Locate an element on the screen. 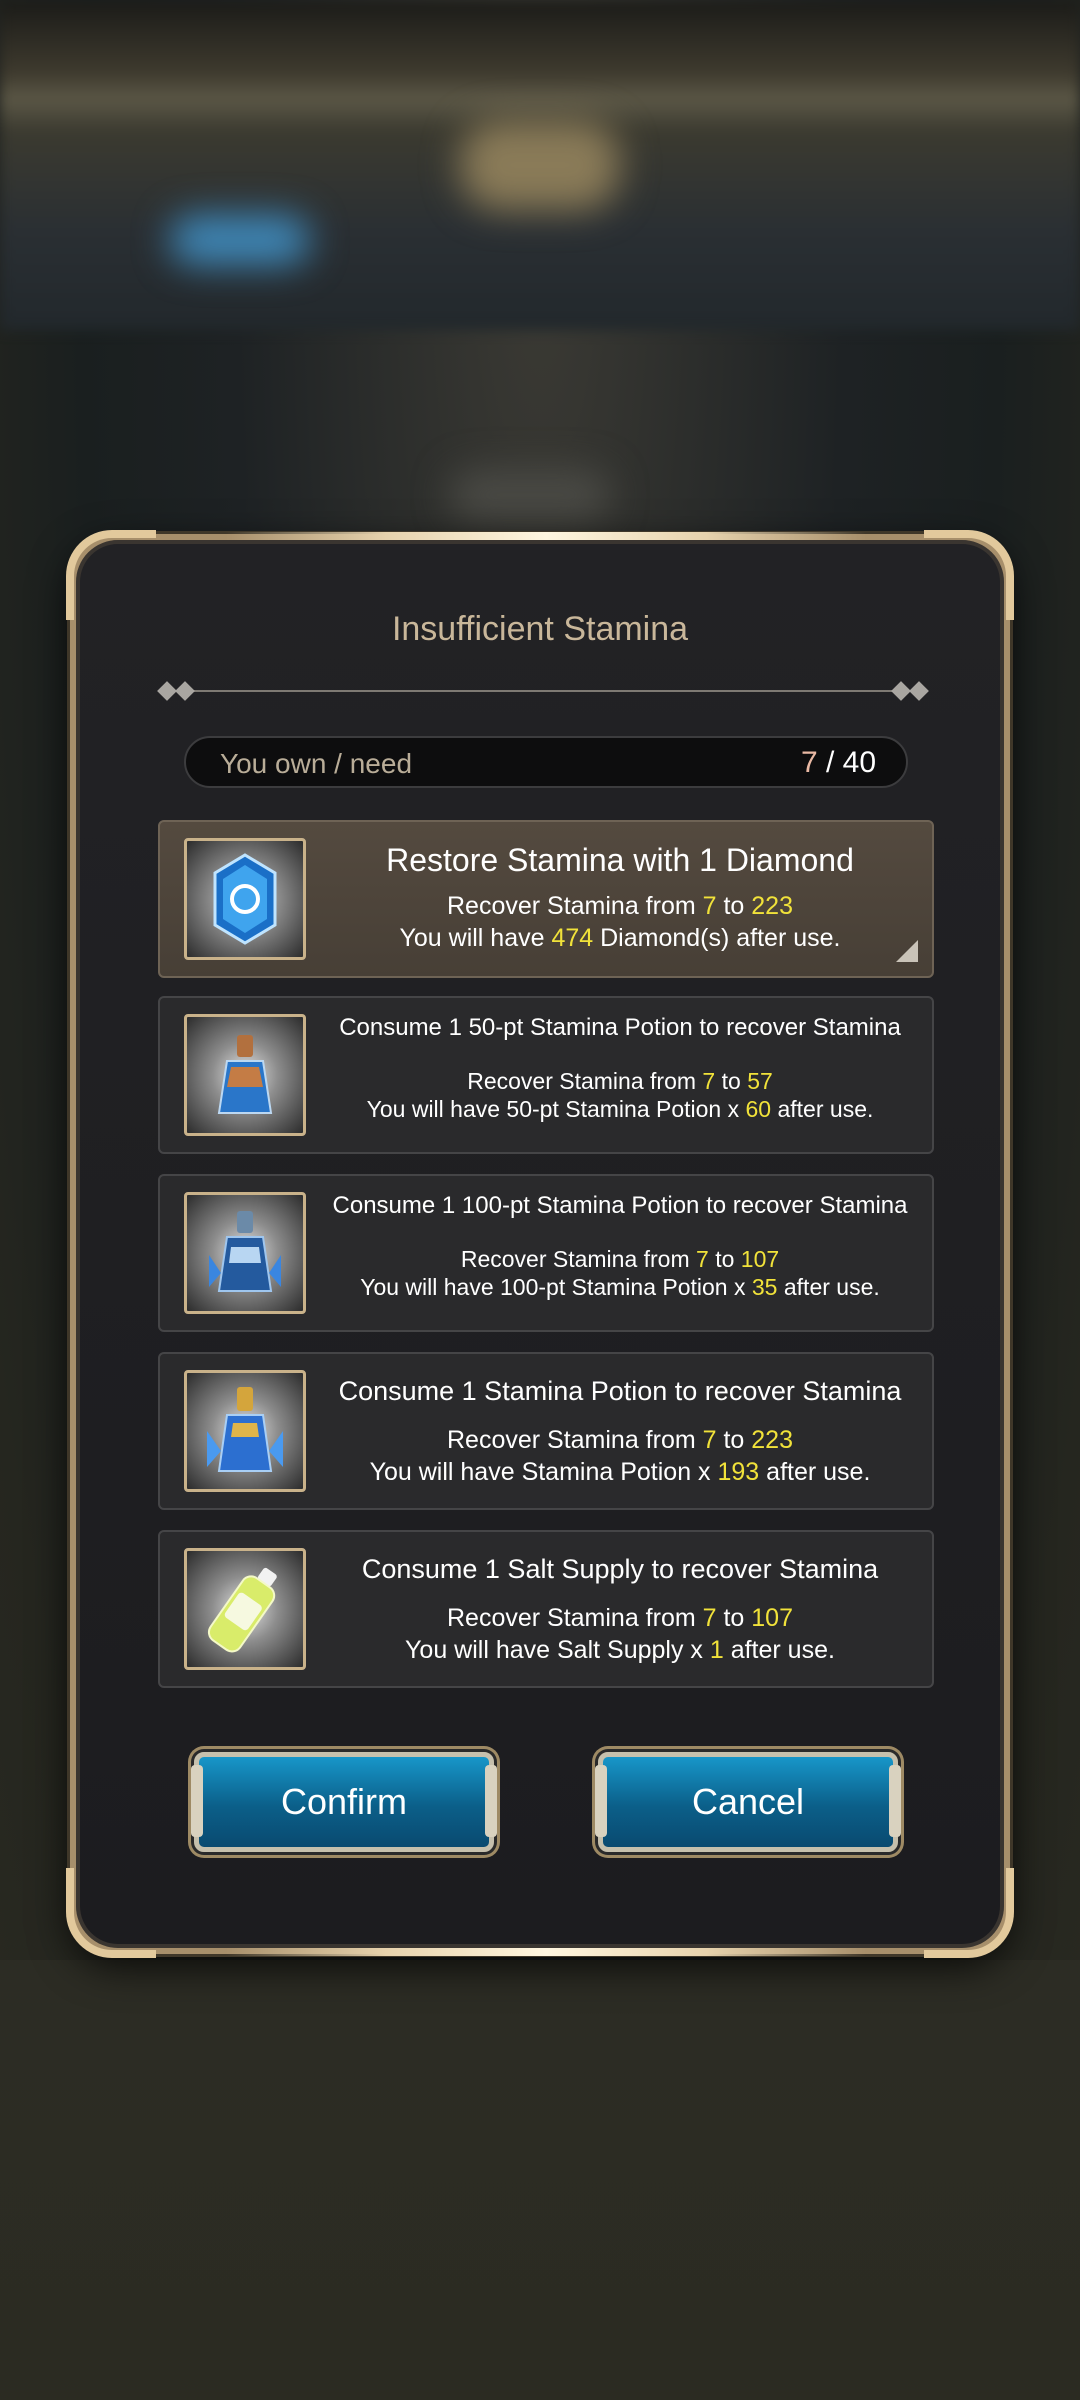 This screenshot has height=2400, width=1080. stamina-current: 7 is located at coordinates (809, 762).